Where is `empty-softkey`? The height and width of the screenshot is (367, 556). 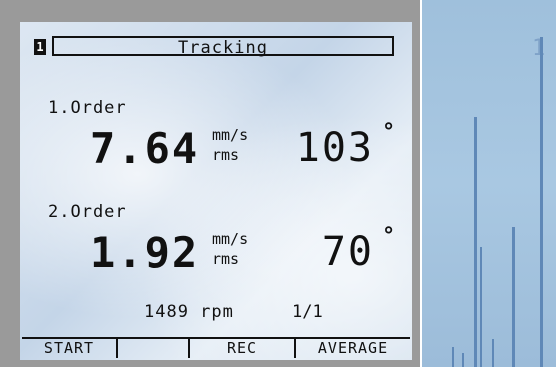 empty-softkey is located at coordinates (154, 348).